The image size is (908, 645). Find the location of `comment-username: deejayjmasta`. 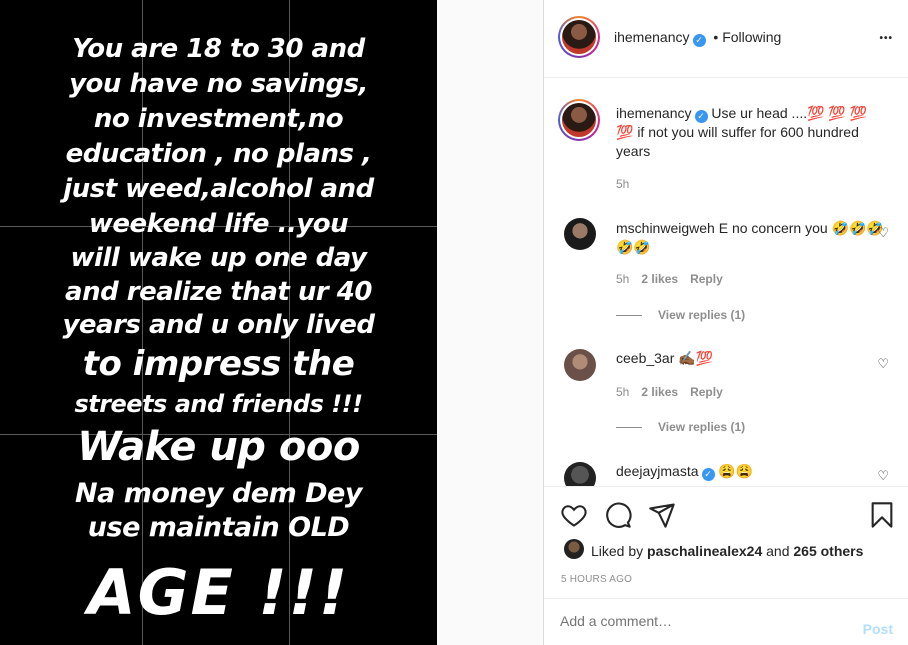

comment-username: deejayjmasta is located at coordinates (657, 471).